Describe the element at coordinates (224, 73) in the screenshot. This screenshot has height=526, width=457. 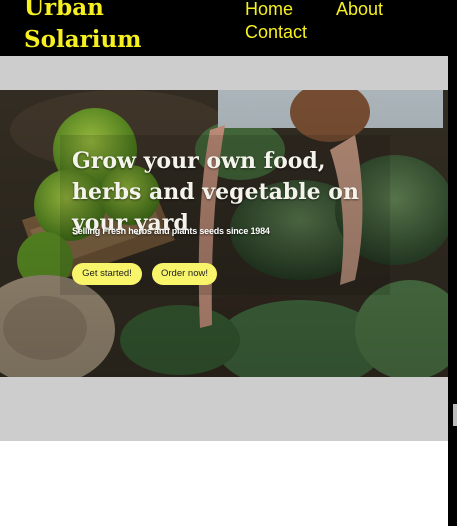
I see `top-band` at that location.